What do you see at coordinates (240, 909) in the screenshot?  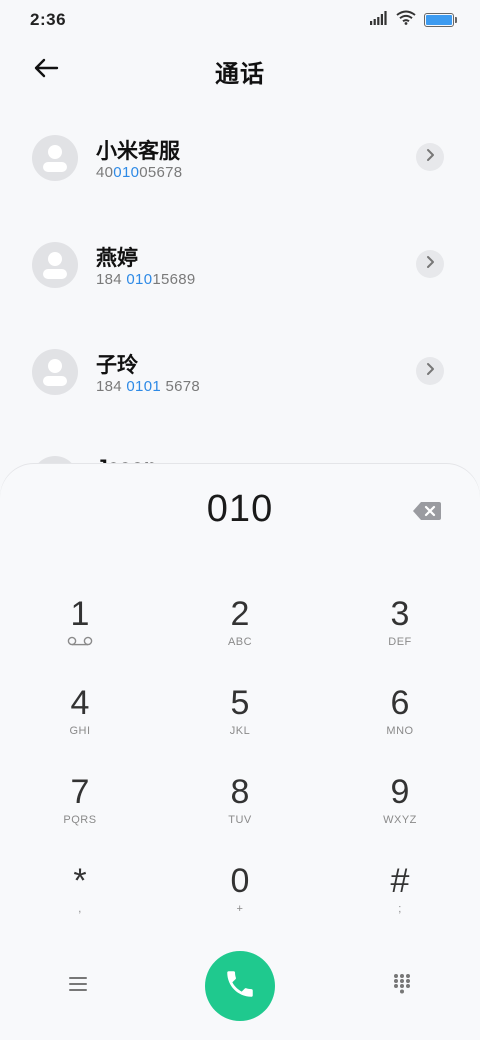 I see `key-letters: +` at bounding box center [240, 909].